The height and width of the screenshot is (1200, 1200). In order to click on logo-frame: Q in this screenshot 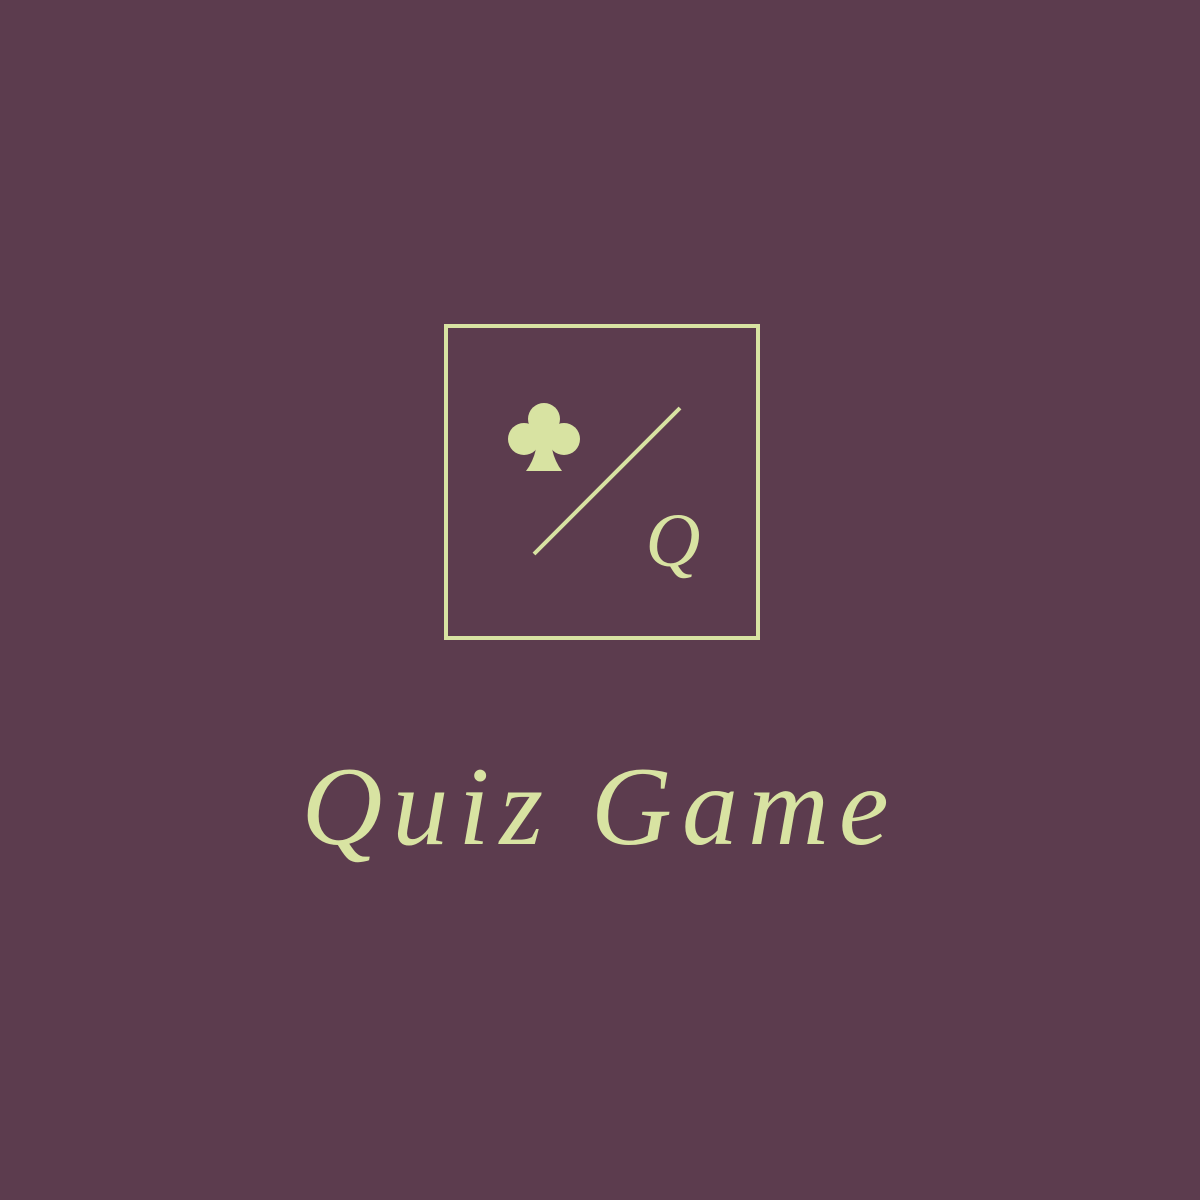, I will do `click(602, 482)`.